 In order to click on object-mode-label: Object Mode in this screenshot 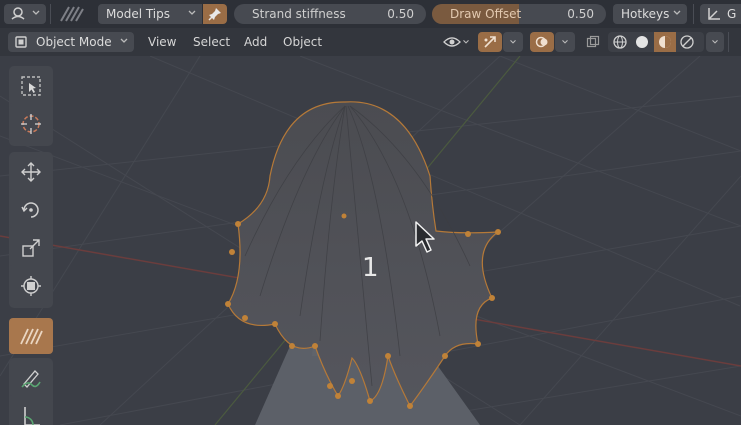, I will do `click(74, 42)`.